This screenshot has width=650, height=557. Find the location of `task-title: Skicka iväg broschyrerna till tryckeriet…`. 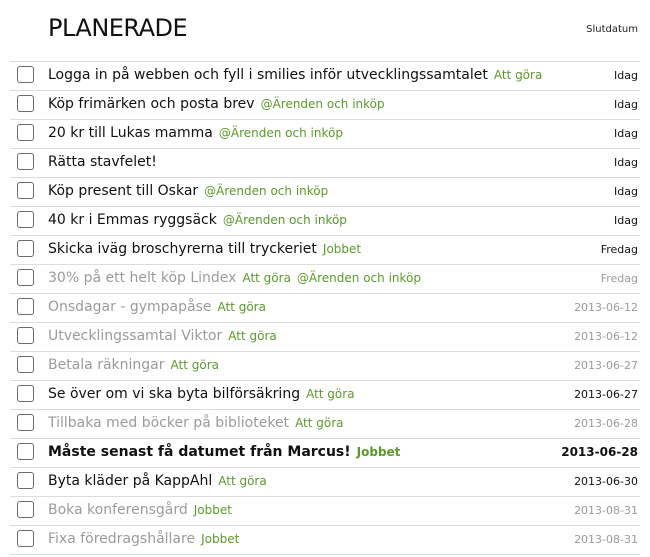

task-title: Skicka iväg broschyrerna till tryckeriet… is located at coordinates (204, 249).